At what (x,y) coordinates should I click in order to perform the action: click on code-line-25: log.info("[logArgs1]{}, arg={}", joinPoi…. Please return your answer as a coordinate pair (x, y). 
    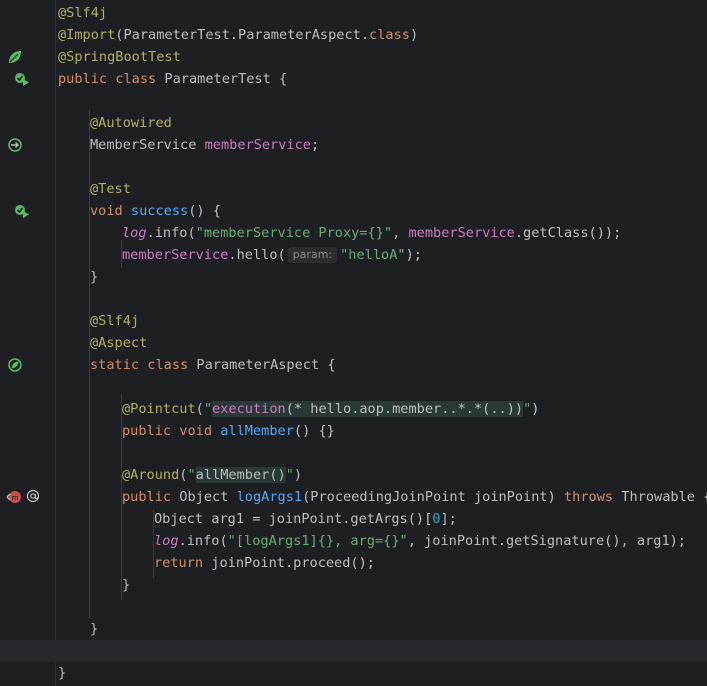
    Looking at the image, I should click on (420, 541).